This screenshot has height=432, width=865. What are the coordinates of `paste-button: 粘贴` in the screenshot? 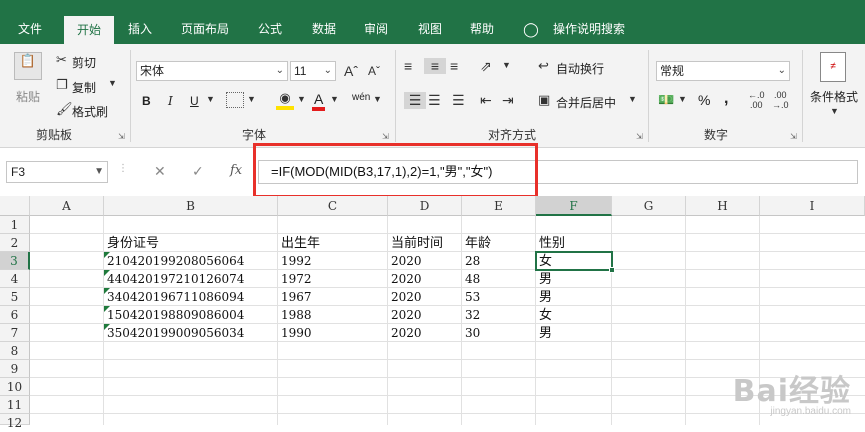 It's located at (28, 96).